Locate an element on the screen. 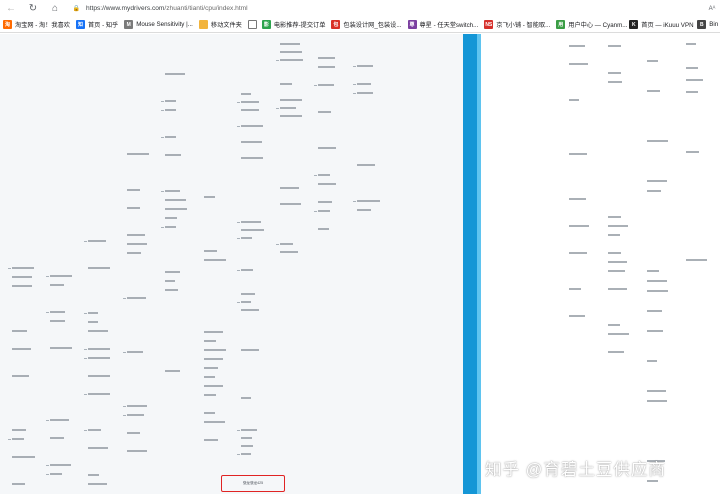 Image resolution: width=720 pixels, height=494 pixels. bookmark-5: 影电影推荐-提交订单 is located at coordinates (294, 25).